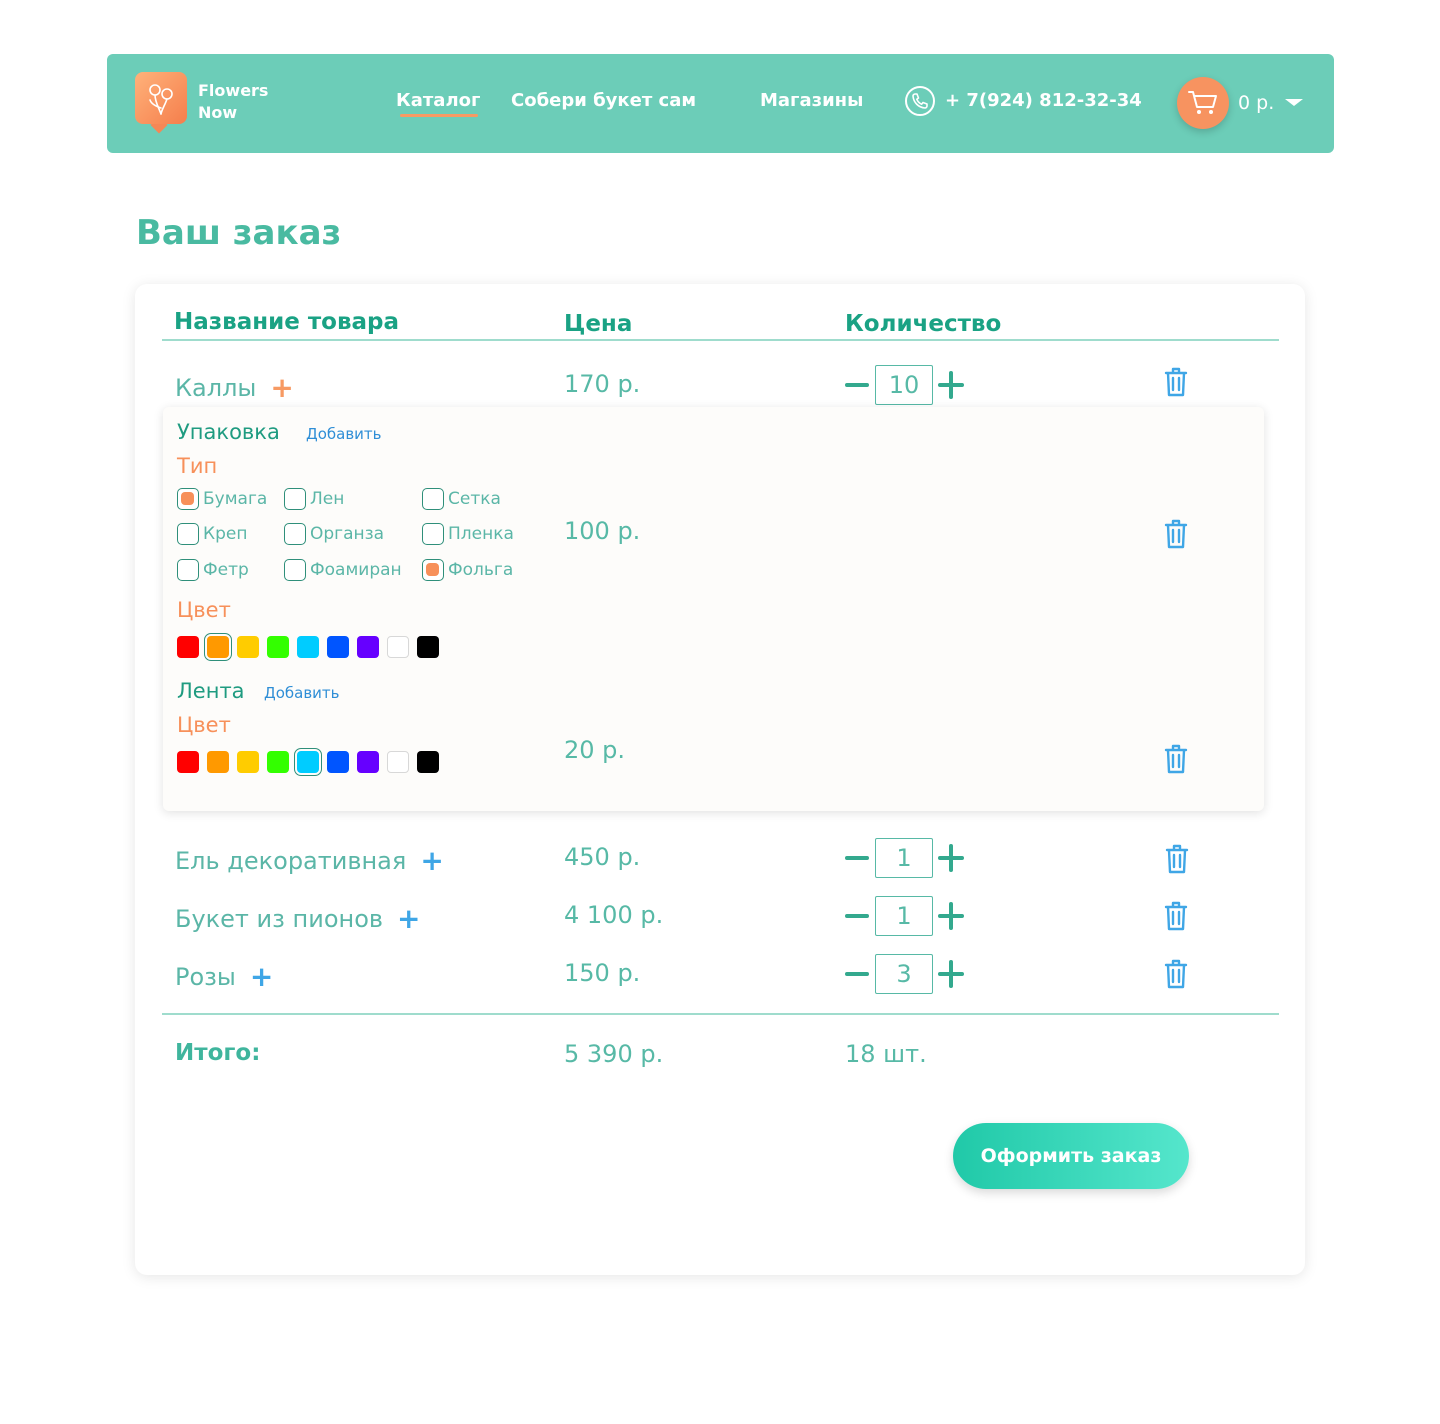  What do you see at coordinates (205, 977) in the screenshot?
I see `product-name: Розы` at bounding box center [205, 977].